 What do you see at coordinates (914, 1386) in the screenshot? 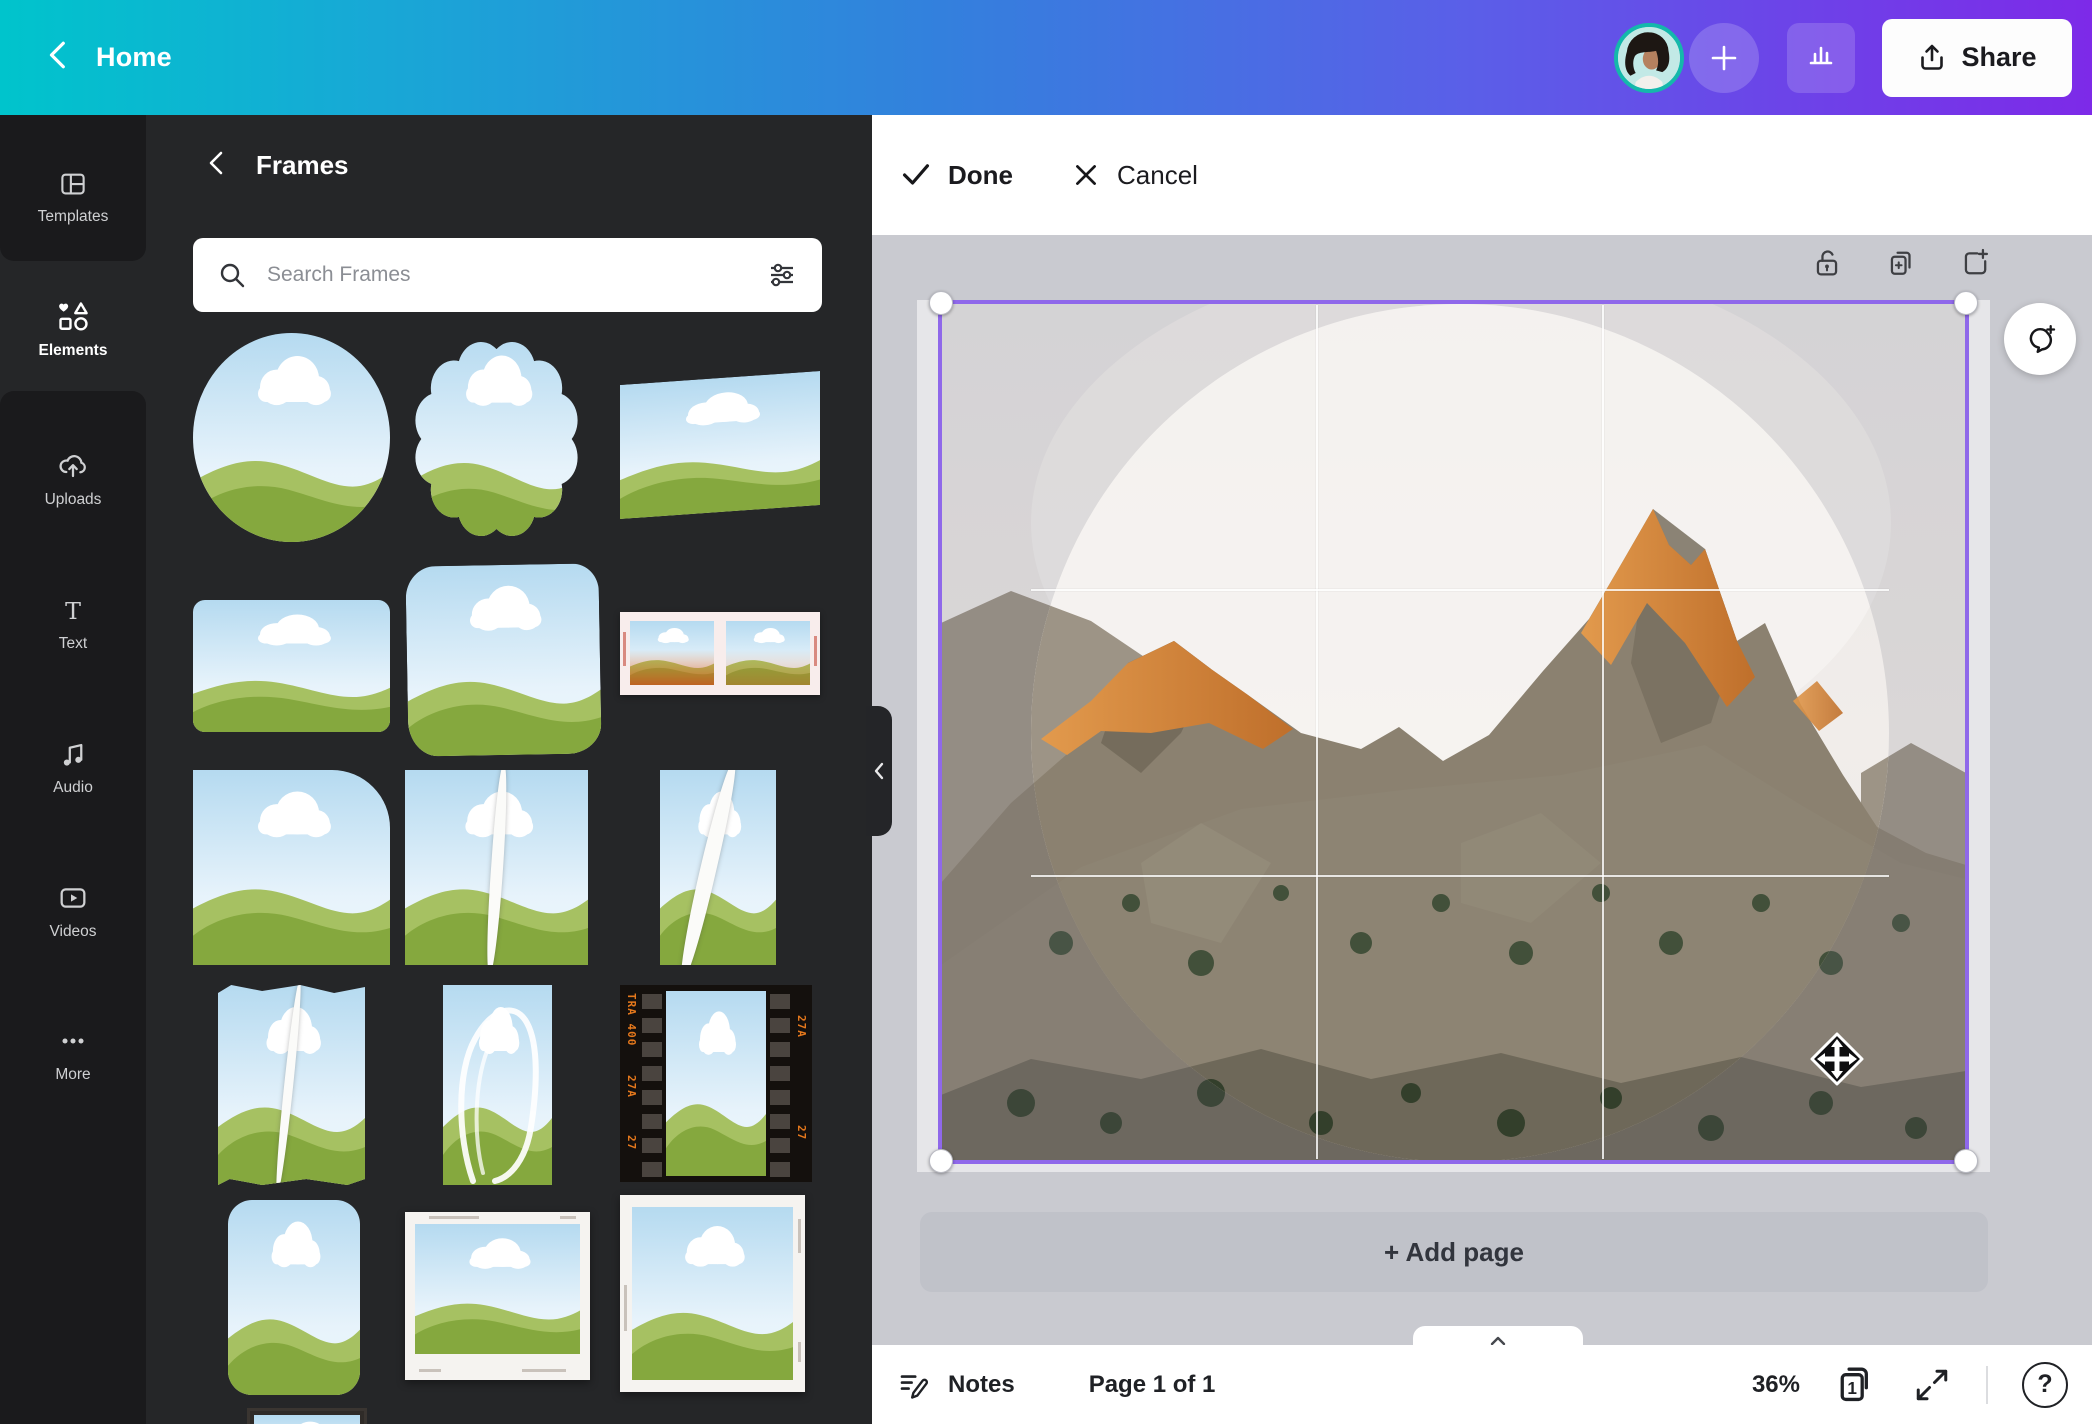
I see `notes-icon` at bounding box center [914, 1386].